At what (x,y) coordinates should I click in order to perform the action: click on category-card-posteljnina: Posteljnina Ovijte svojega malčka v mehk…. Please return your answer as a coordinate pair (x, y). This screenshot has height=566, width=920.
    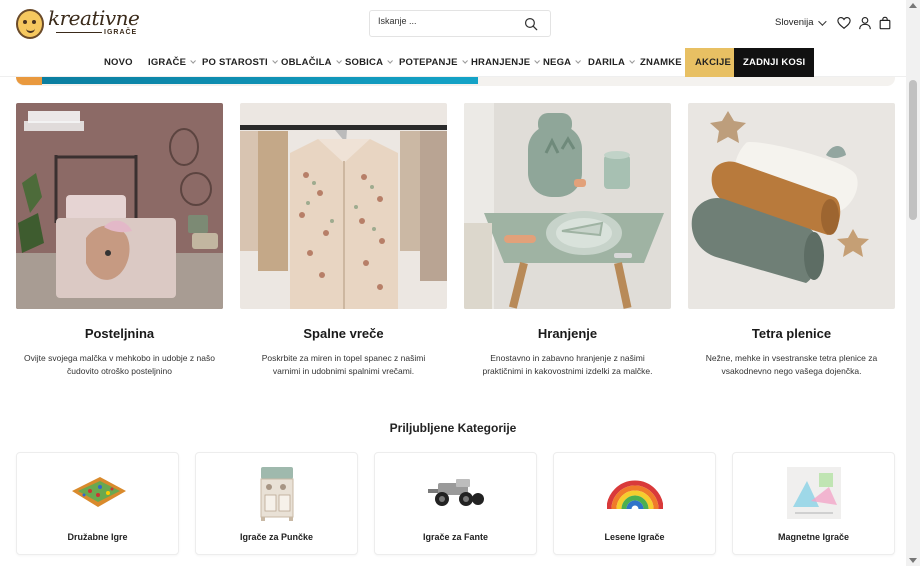
    Looking at the image, I should click on (119, 239).